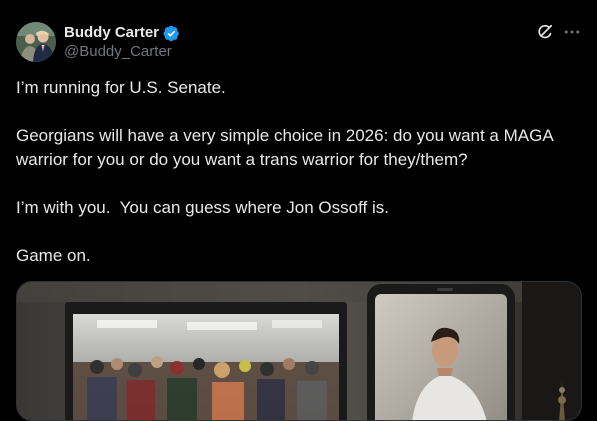 Image resolution: width=597 pixels, height=421 pixels. Describe the element at coordinates (545, 32) in the screenshot. I see `grok-icon` at that location.